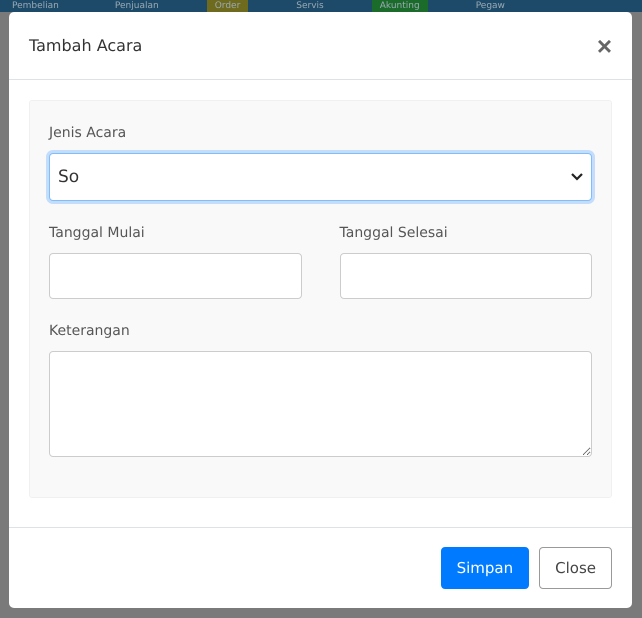 The image size is (642, 618). What do you see at coordinates (97, 233) in the screenshot?
I see `field-label: Tanggal Mulai` at bounding box center [97, 233].